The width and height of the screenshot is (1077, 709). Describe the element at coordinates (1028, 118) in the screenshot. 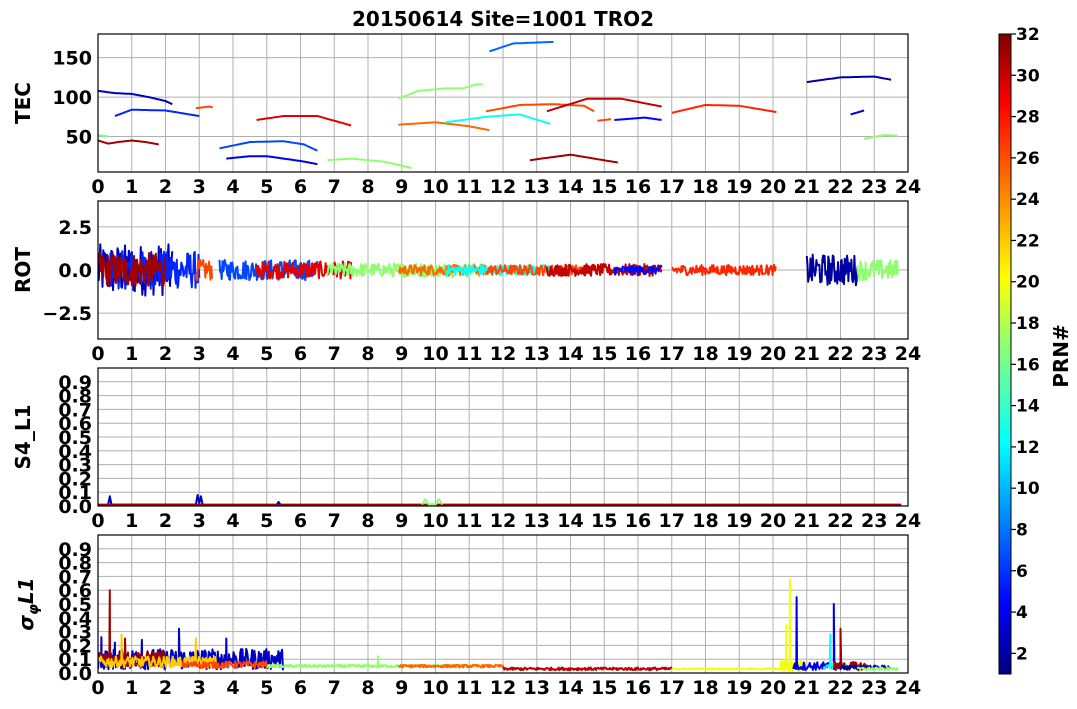

I see `colorbar-tick-label: 28` at that location.